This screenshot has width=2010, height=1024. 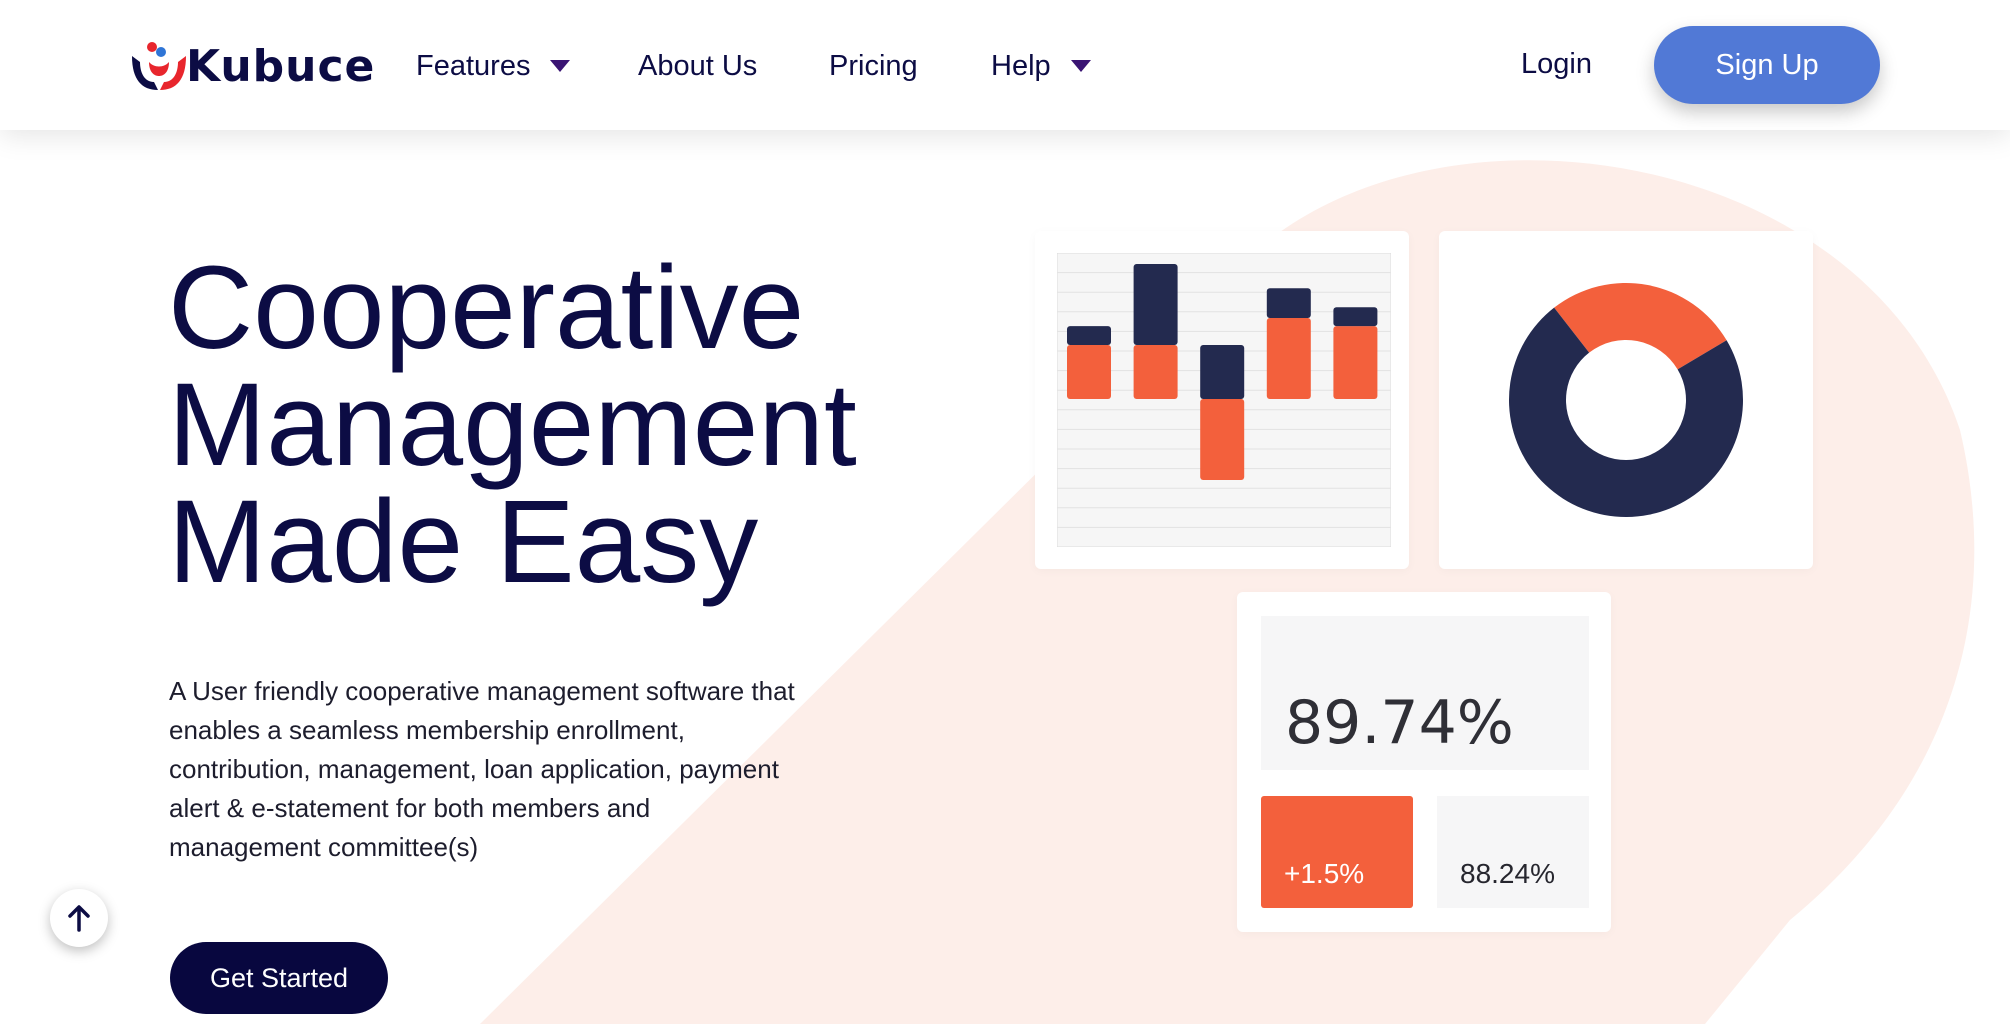 I want to click on stacked-bar-chart, so click(x=1224, y=400).